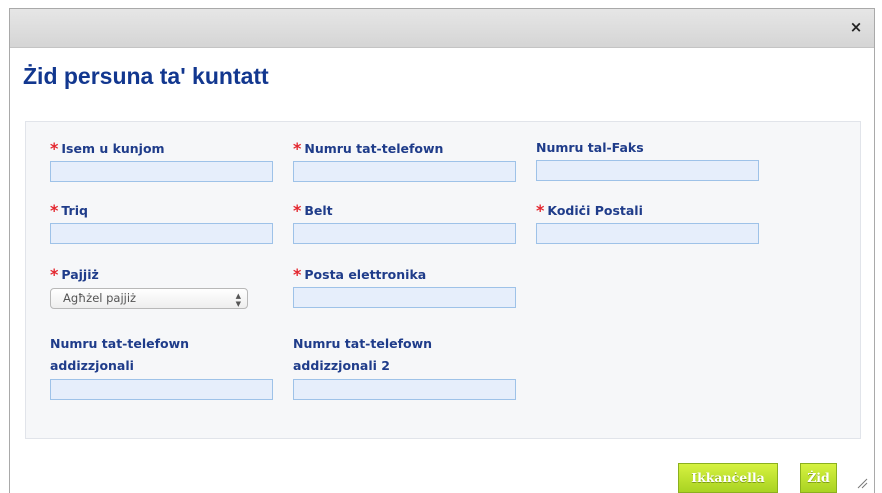  I want to click on name-input, so click(161, 171).